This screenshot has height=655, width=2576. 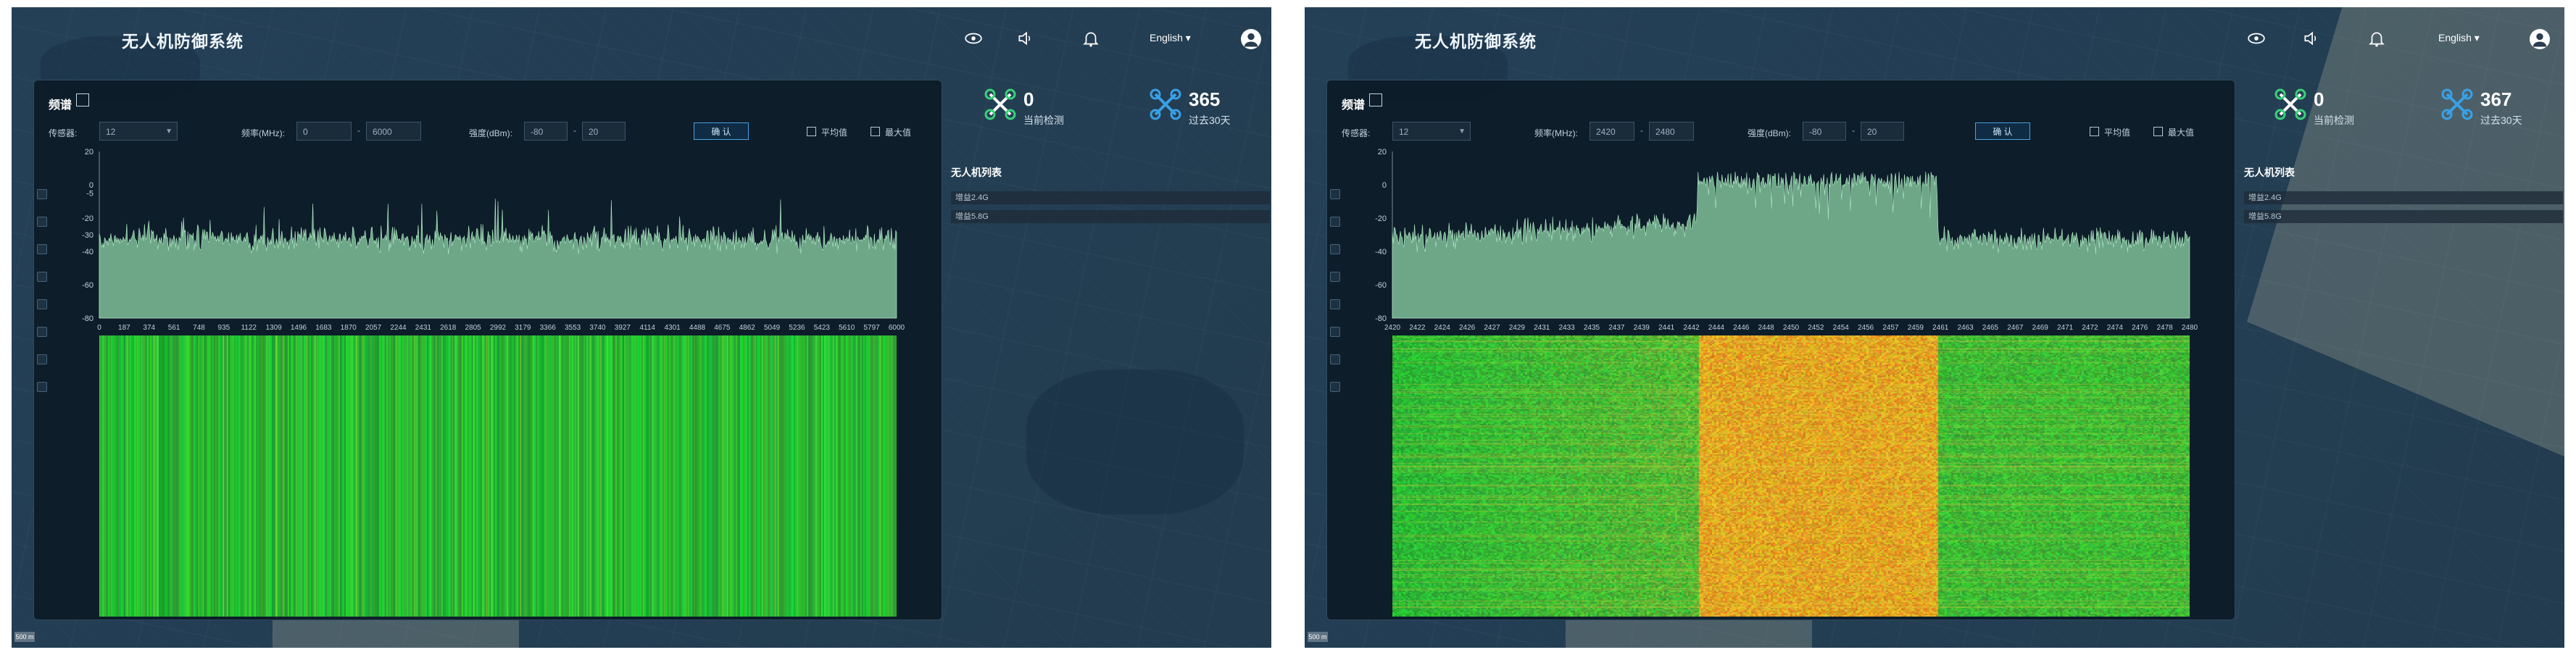 I want to click on x-tick-label: 187, so click(x=124, y=328).